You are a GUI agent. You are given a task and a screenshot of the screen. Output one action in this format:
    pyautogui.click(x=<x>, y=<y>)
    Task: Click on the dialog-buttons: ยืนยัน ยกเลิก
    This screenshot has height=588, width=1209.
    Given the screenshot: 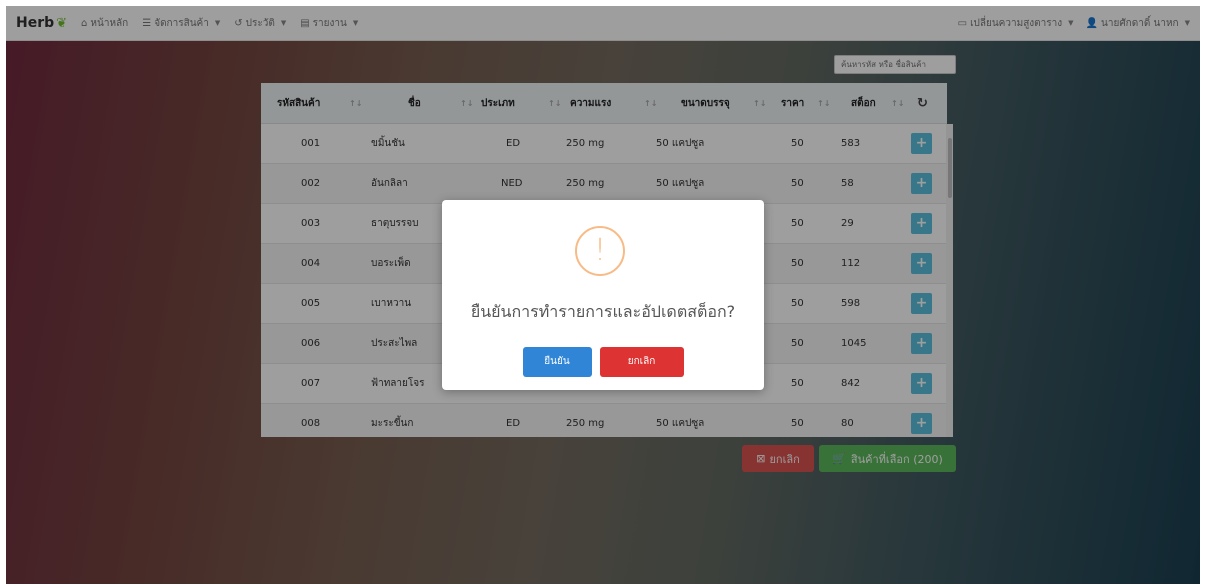 What is the action you would take?
    pyautogui.click(x=603, y=362)
    